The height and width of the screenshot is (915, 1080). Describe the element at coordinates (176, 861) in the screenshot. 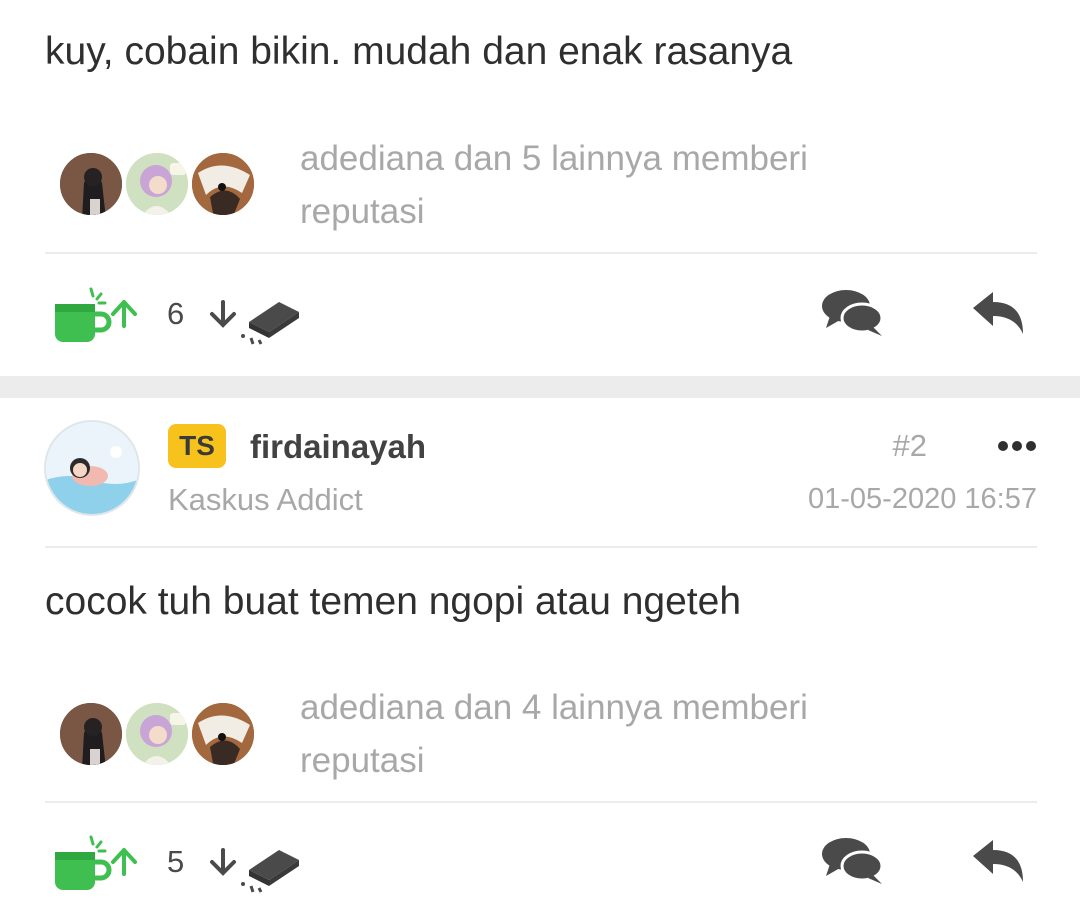

I see `vote-count: 5` at that location.